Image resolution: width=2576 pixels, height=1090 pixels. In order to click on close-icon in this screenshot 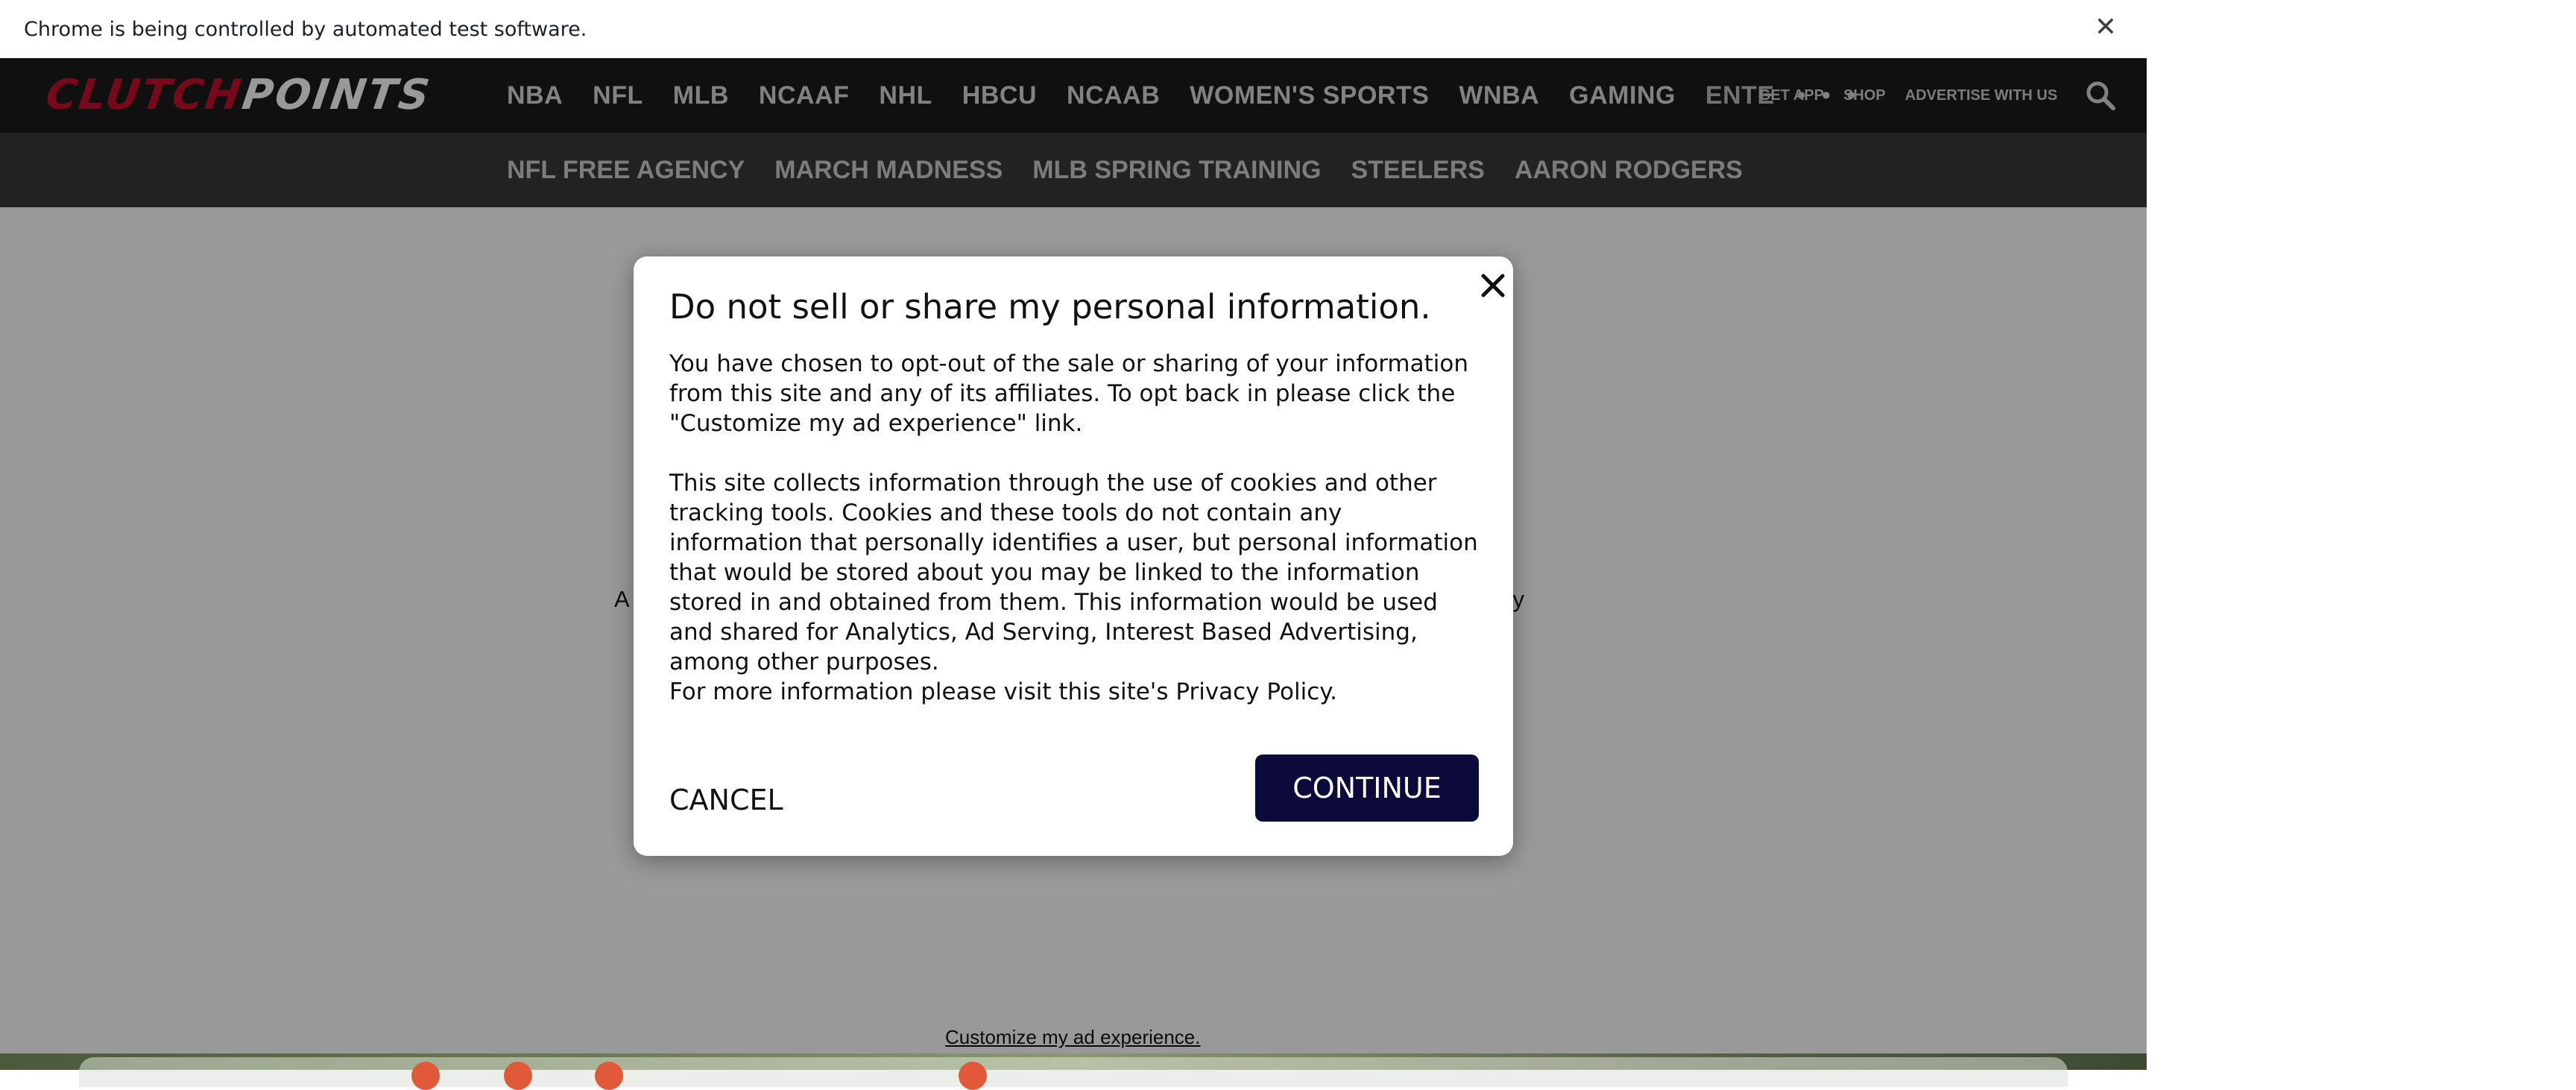, I will do `click(1493, 285)`.